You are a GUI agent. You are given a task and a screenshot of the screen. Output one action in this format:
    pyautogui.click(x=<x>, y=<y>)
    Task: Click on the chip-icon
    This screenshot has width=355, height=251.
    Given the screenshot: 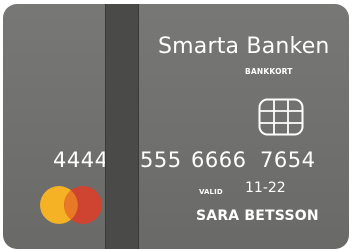 What is the action you would take?
    pyautogui.click(x=281, y=117)
    